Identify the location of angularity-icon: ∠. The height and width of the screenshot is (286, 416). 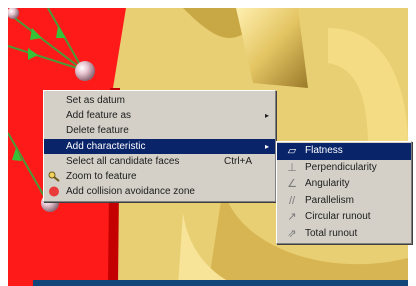
(292, 184).